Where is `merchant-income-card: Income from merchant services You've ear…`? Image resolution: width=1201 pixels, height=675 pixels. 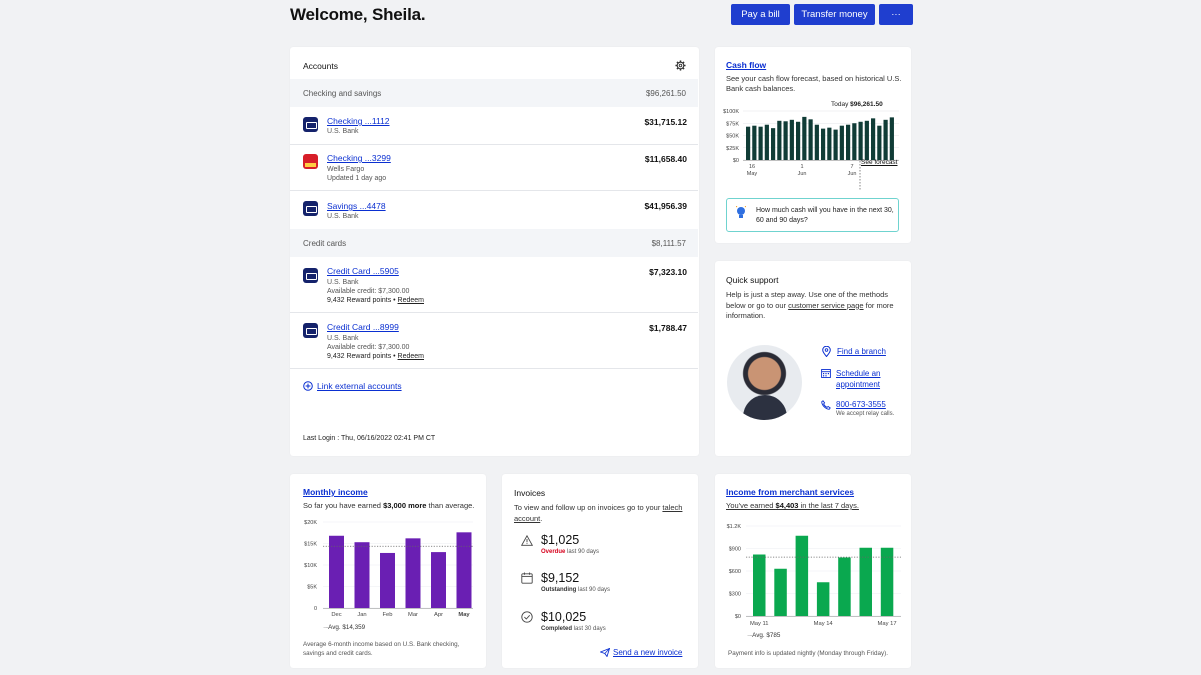
merchant-income-card: Income from merchant services You've ear… is located at coordinates (813, 571).